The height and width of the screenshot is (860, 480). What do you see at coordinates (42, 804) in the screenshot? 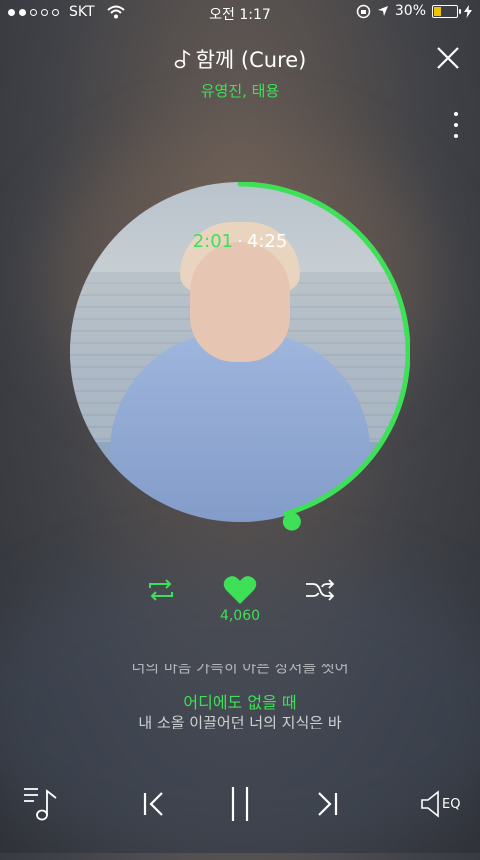
I see `playlist-icon` at bounding box center [42, 804].